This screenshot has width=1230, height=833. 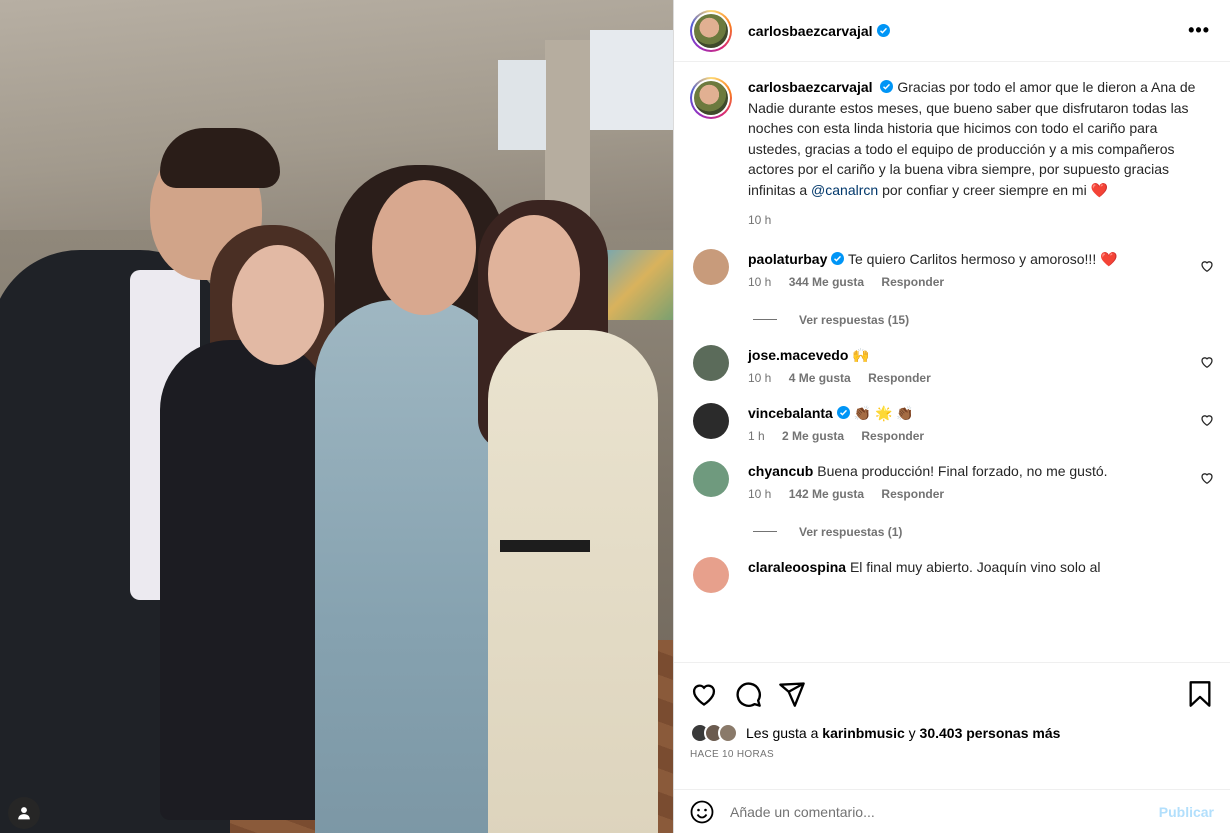 What do you see at coordinates (220, 158) in the screenshot?
I see `person-1-hair` at bounding box center [220, 158].